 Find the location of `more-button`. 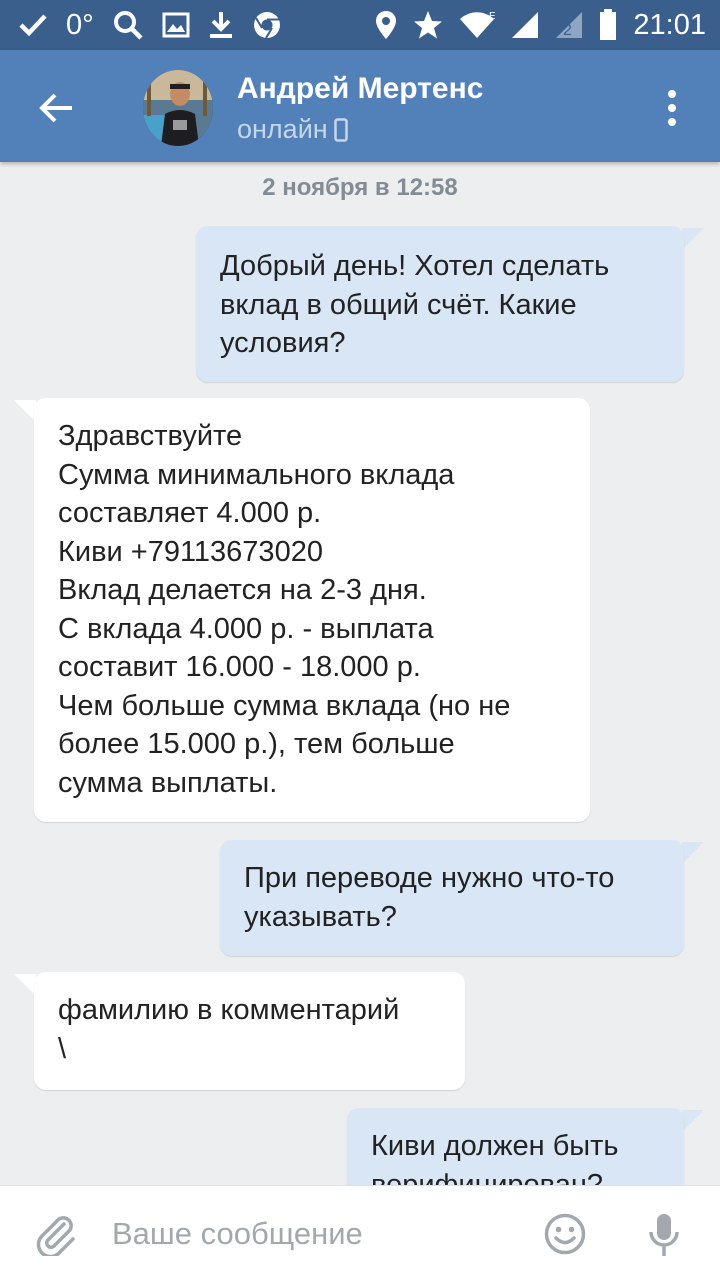

more-button is located at coordinates (672, 108).